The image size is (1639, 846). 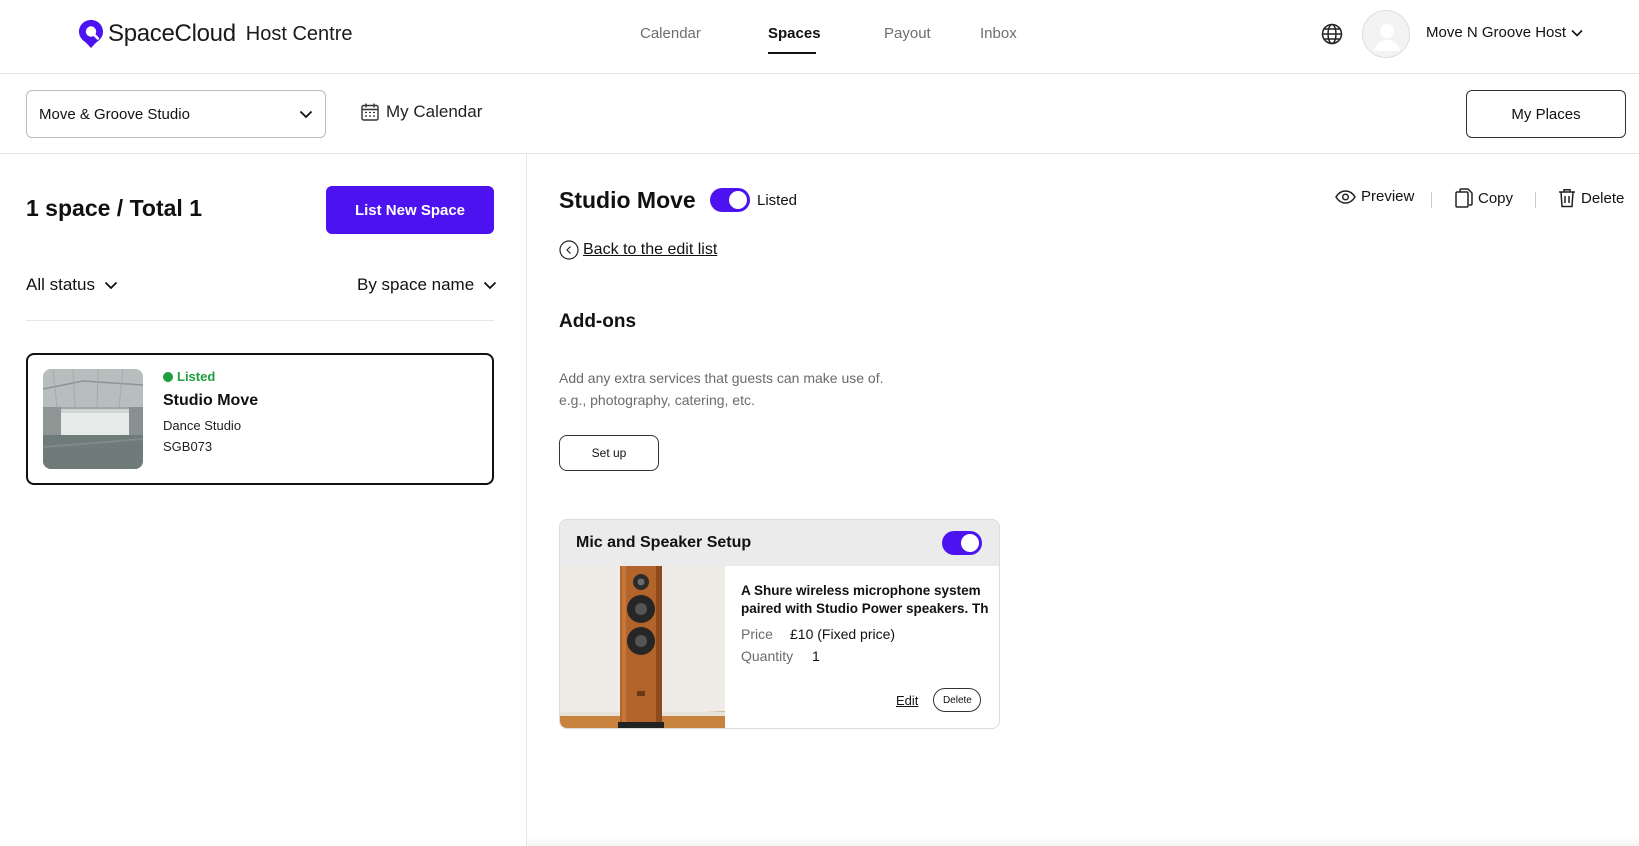 I want to click on location-pin-logo-icon, so click(x=91, y=34).